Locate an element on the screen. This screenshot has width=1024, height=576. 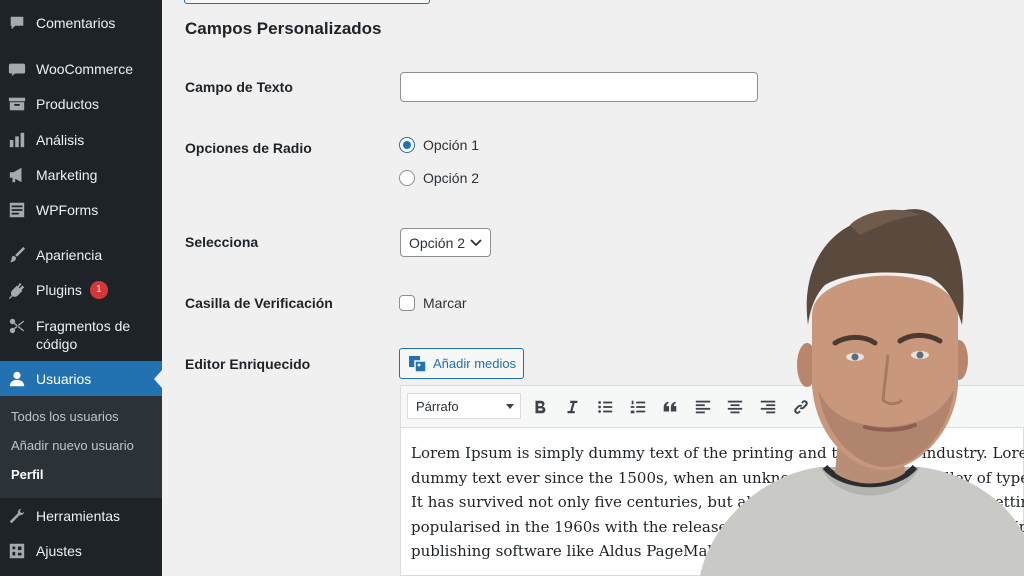
radio-option-2: Opción 2 is located at coordinates (439, 178).